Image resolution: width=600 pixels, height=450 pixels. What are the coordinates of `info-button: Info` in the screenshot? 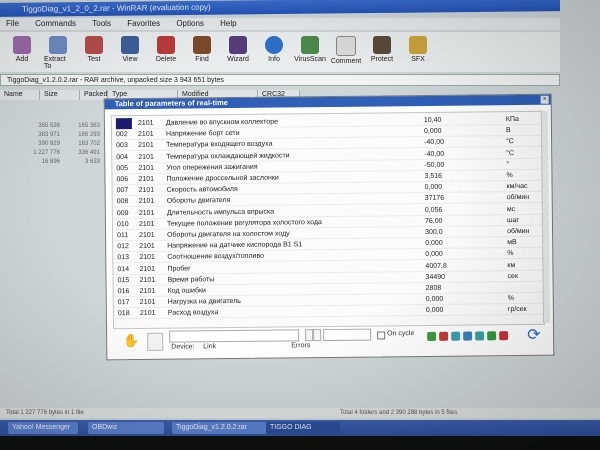 It's located at (274, 52).